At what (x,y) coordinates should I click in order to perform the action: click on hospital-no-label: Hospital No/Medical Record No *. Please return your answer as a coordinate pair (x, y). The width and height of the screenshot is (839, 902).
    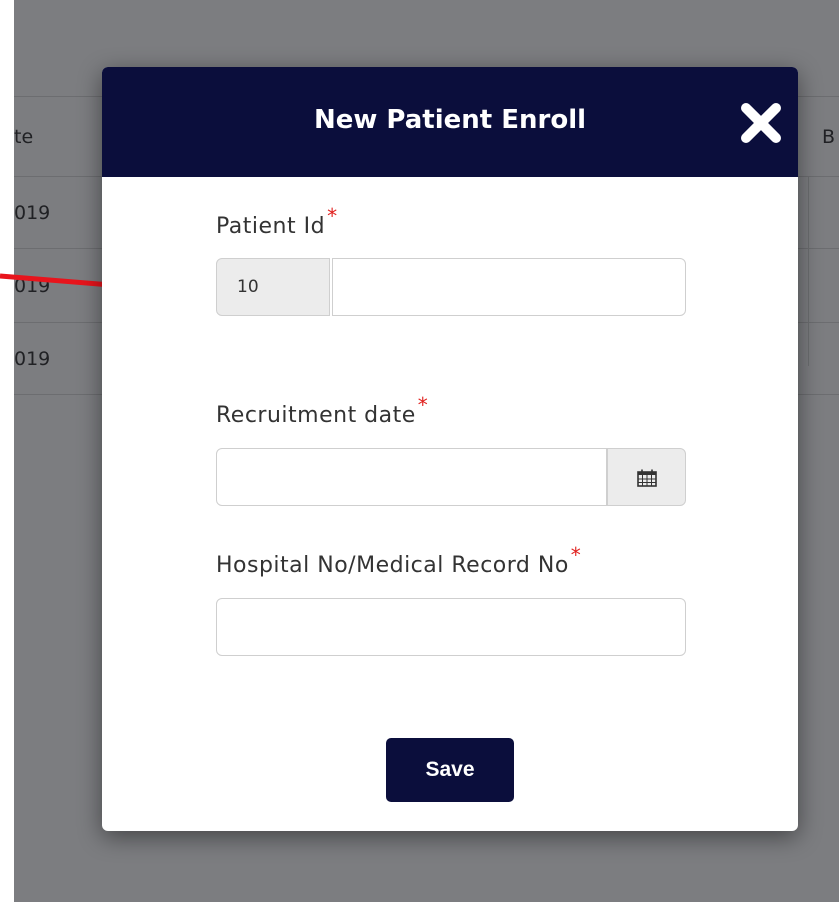
    Looking at the image, I should click on (398, 560).